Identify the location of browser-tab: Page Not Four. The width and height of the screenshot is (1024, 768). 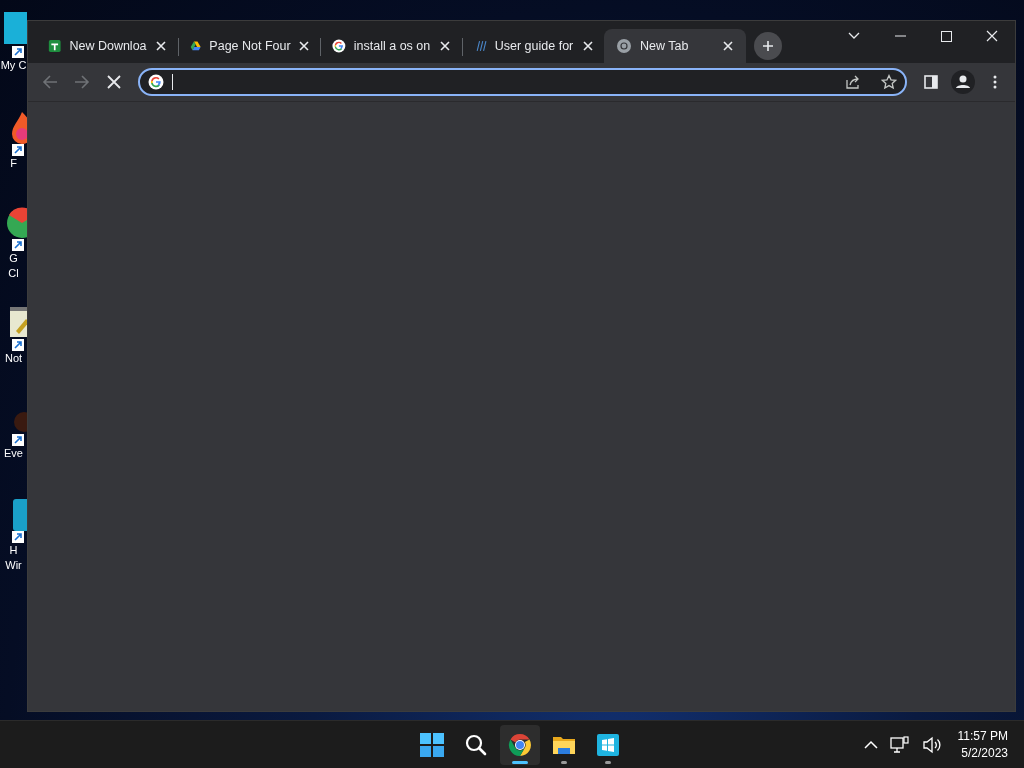
(249, 46).